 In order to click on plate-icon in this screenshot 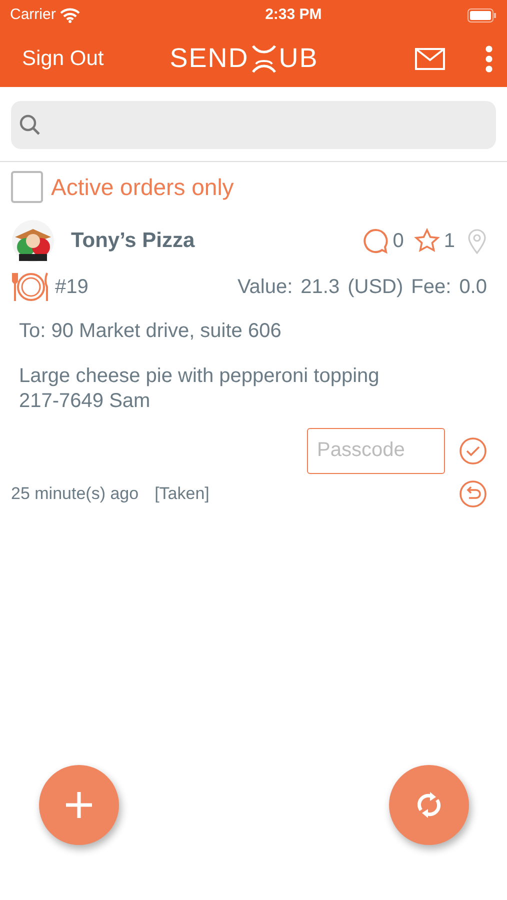, I will do `click(31, 286)`.